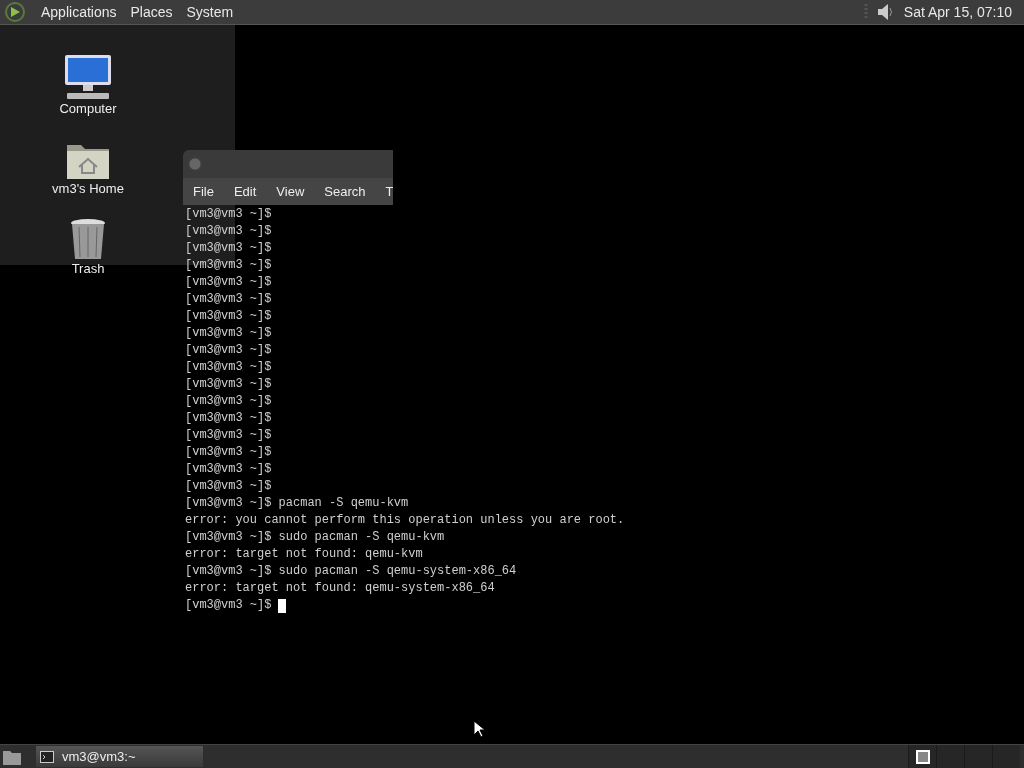 Image resolution: width=1024 pixels, height=768 pixels. What do you see at coordinates (245, 191) in the screenshot?
I see `menu-item: Edit` at bounding box center [245, 191].